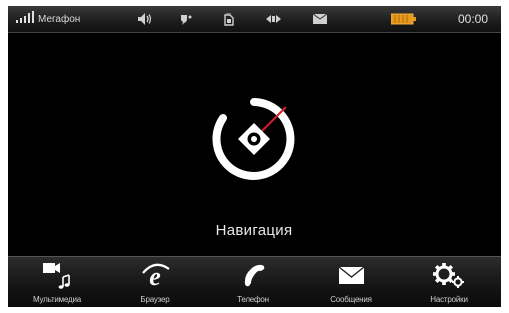 The image size is (509, 313). Describe the element at coordinates (186, 19) in the screenshot. I see `bluetooth-icon` at that location.